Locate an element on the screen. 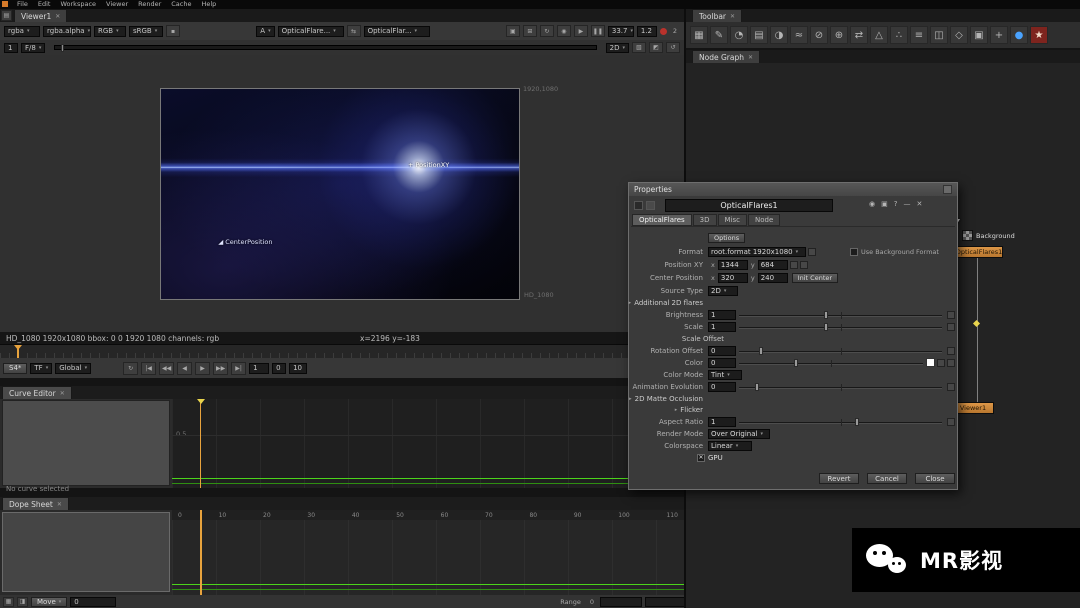 Image resolution: width=1080 pixels, height=608 pixels. disclosure-icon: ▸ is located at coordinates (676, 410).